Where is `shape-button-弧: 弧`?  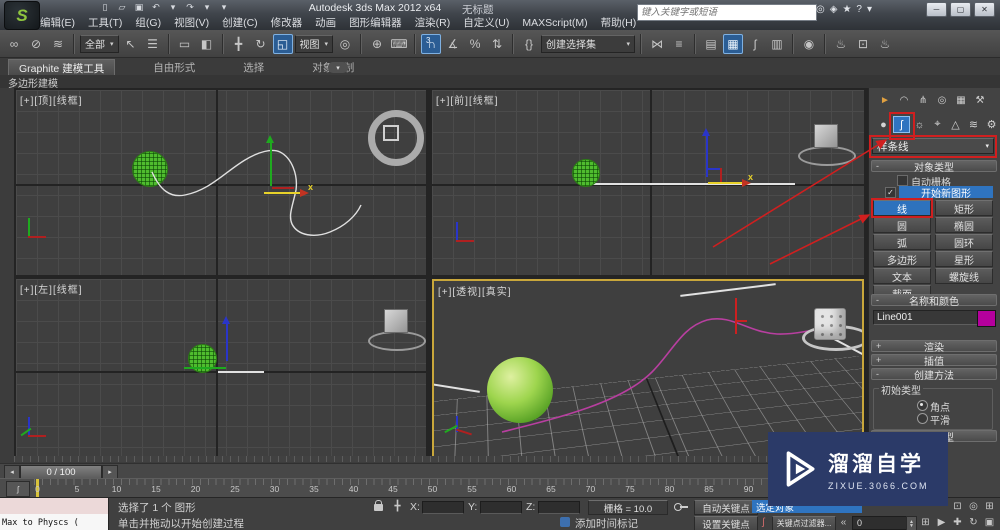 shape-button-弧: 弧 is located at coordinates (902, 242).